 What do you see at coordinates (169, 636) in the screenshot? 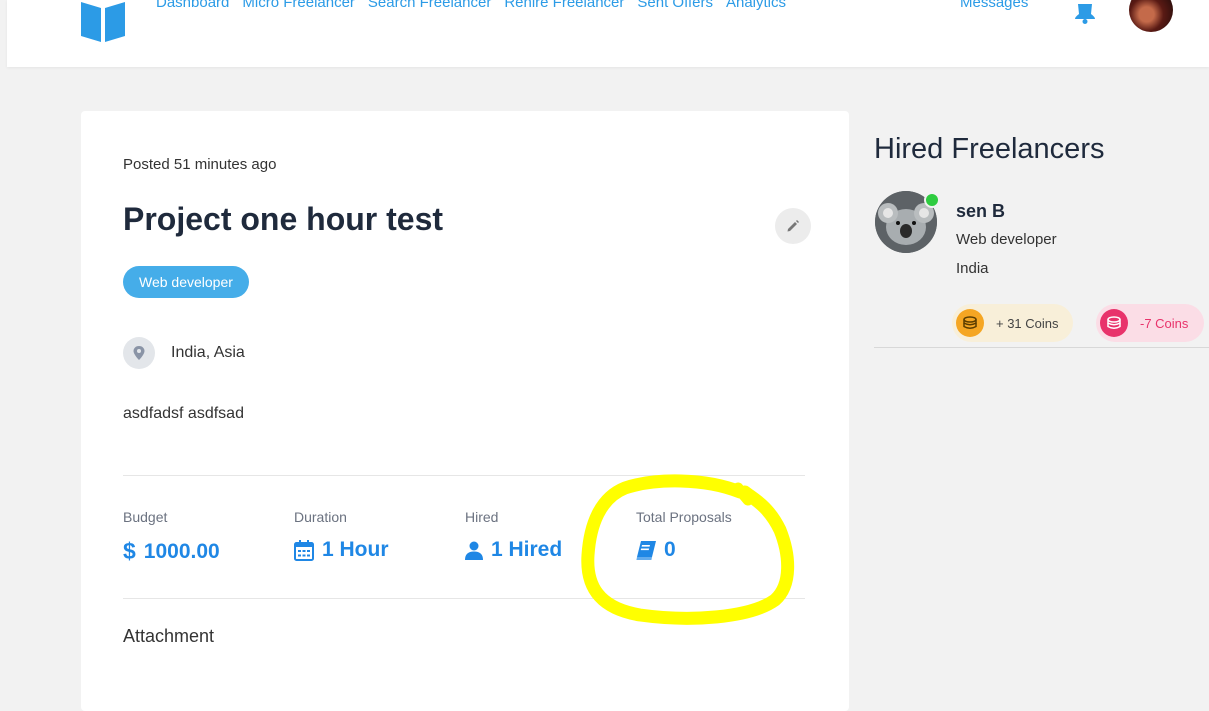
I see `attachment-heading: Attachment` at bounding box center [169, 636].